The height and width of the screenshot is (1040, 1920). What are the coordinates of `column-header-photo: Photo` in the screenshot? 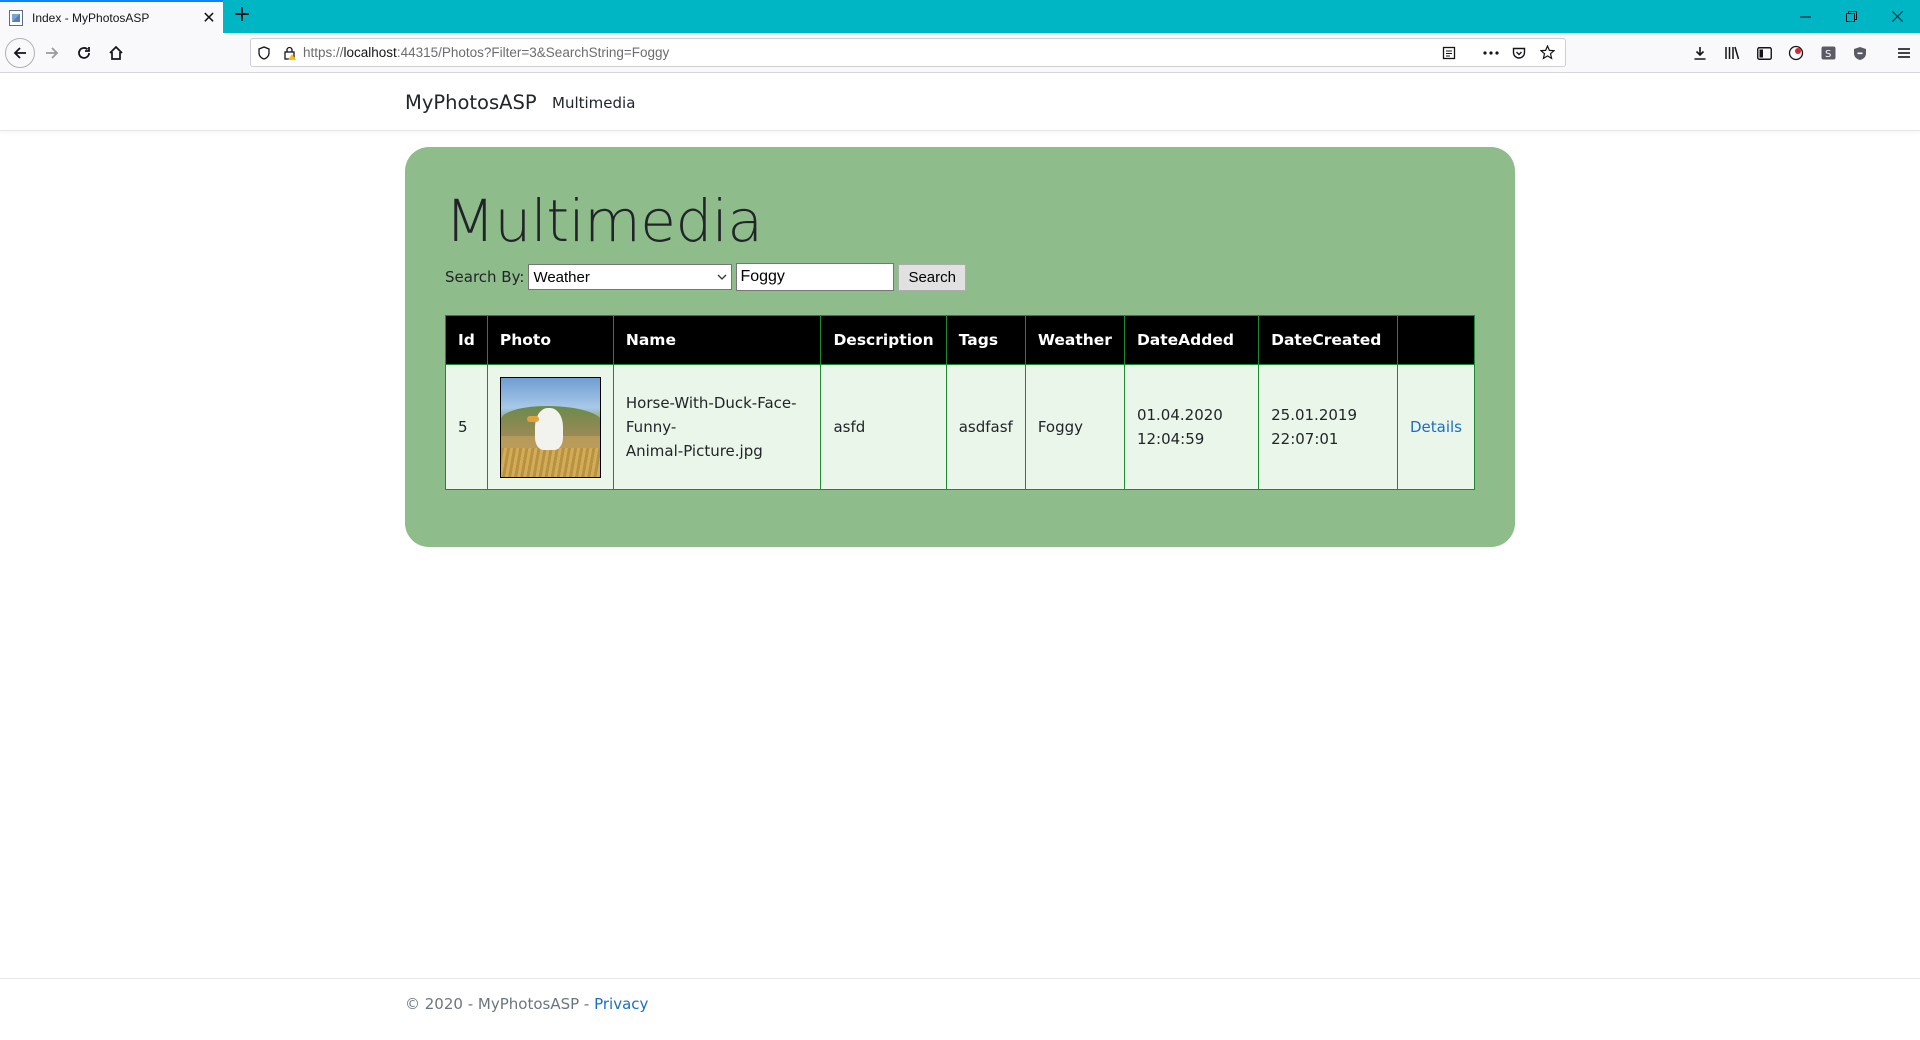 It's located at (550, 340).